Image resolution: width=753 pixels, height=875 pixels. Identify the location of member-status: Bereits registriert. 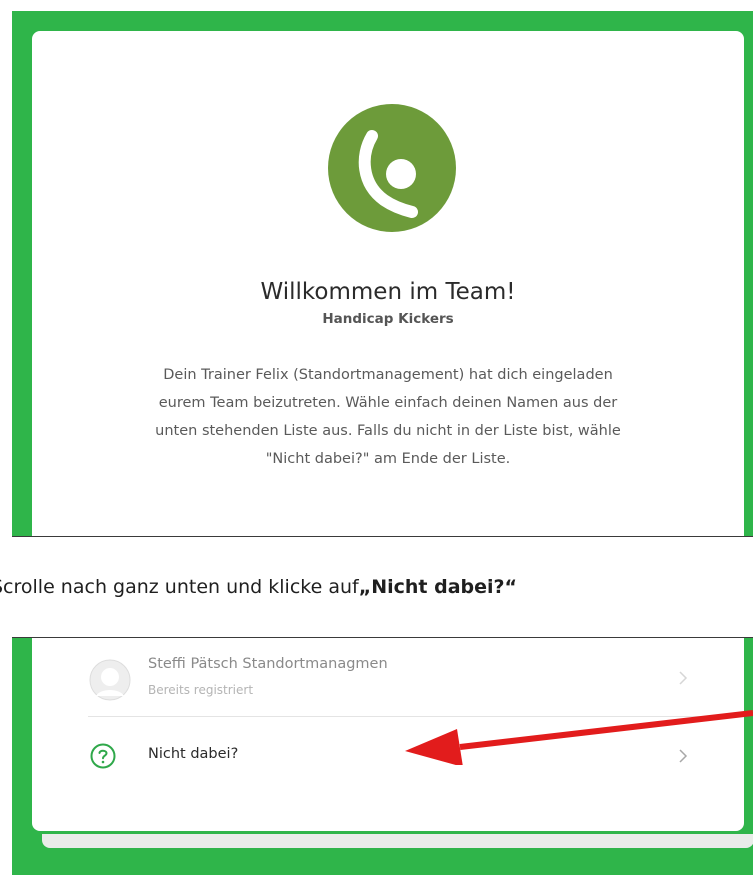
(201, 690).